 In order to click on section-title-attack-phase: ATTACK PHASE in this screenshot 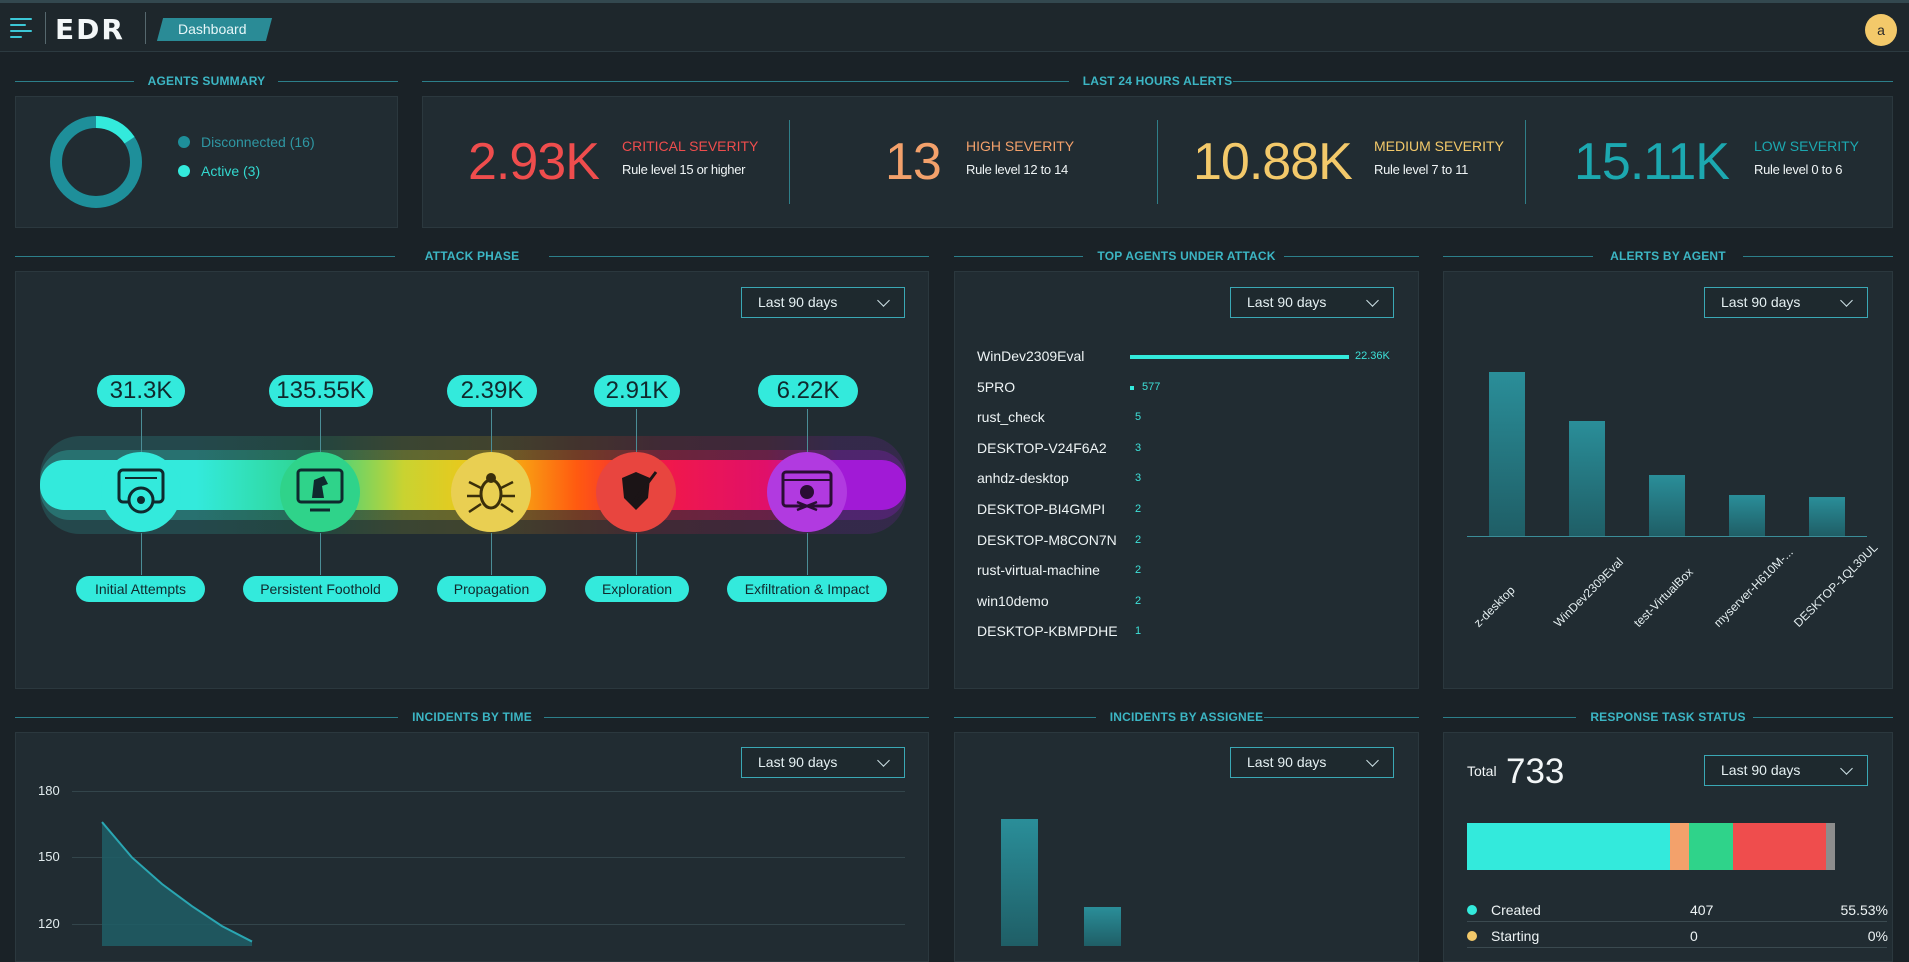, I will do `click(472, 256)`.